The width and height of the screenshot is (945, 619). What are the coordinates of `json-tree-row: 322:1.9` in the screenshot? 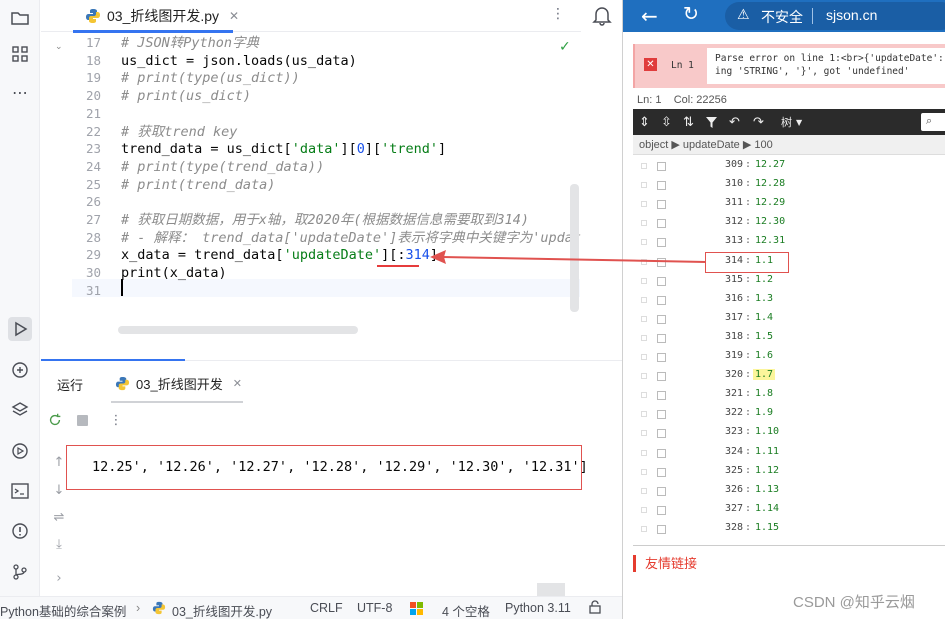 It's located at (789, 414).